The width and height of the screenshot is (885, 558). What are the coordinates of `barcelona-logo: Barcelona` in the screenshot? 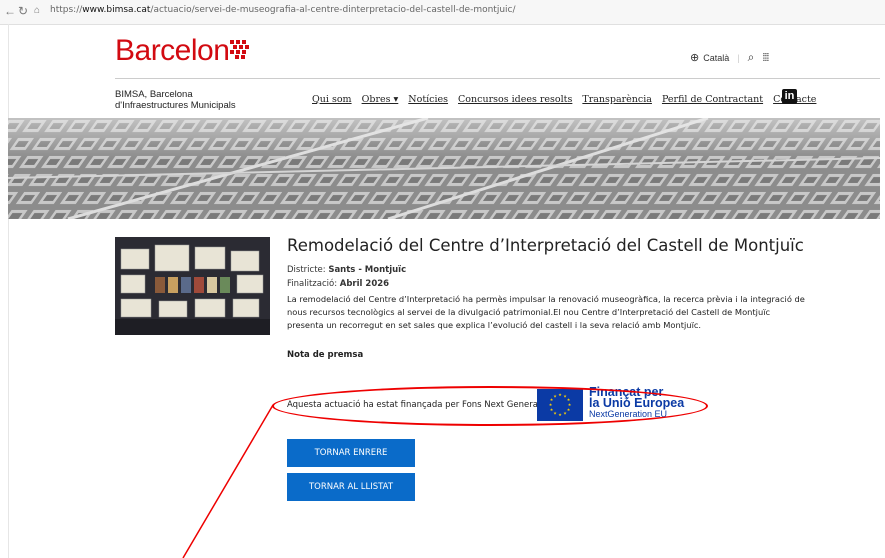 It's located at (180, 51).